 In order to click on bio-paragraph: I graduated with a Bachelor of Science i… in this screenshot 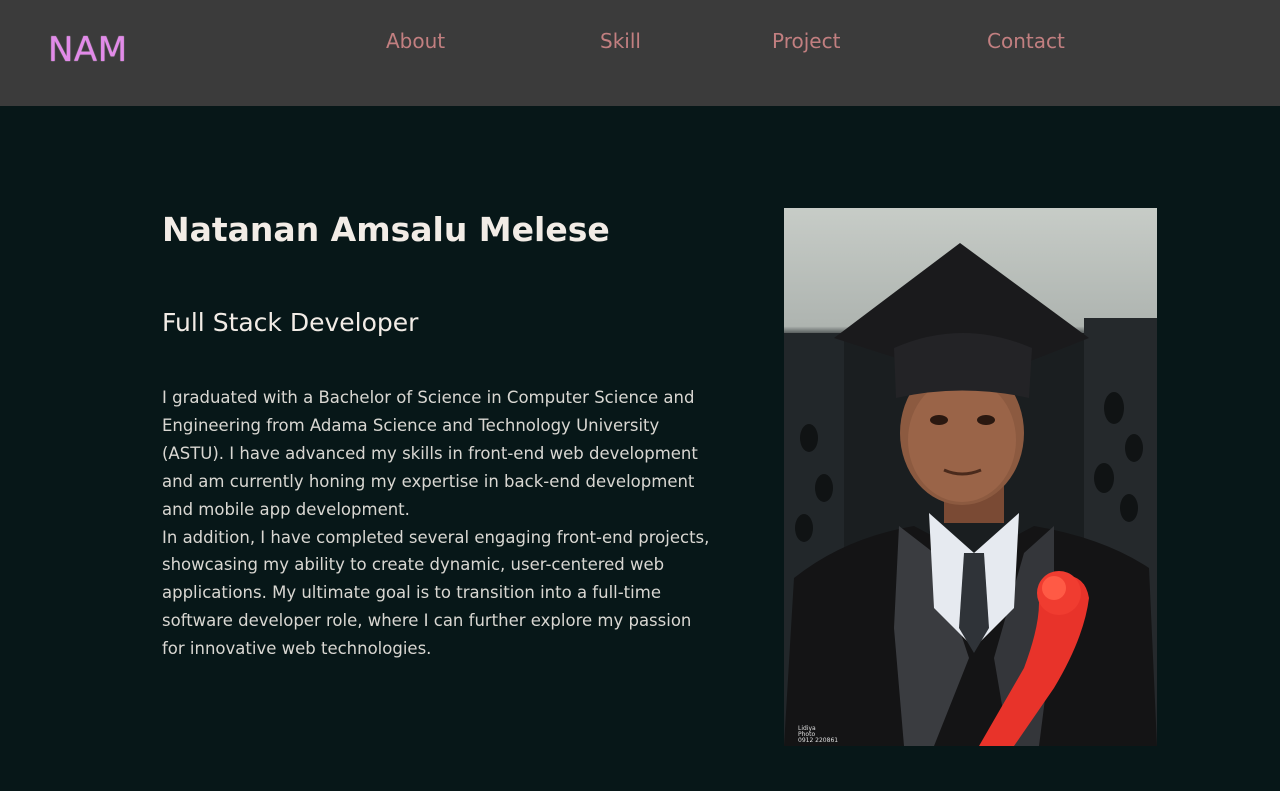, I will do `click(430, 453)`.